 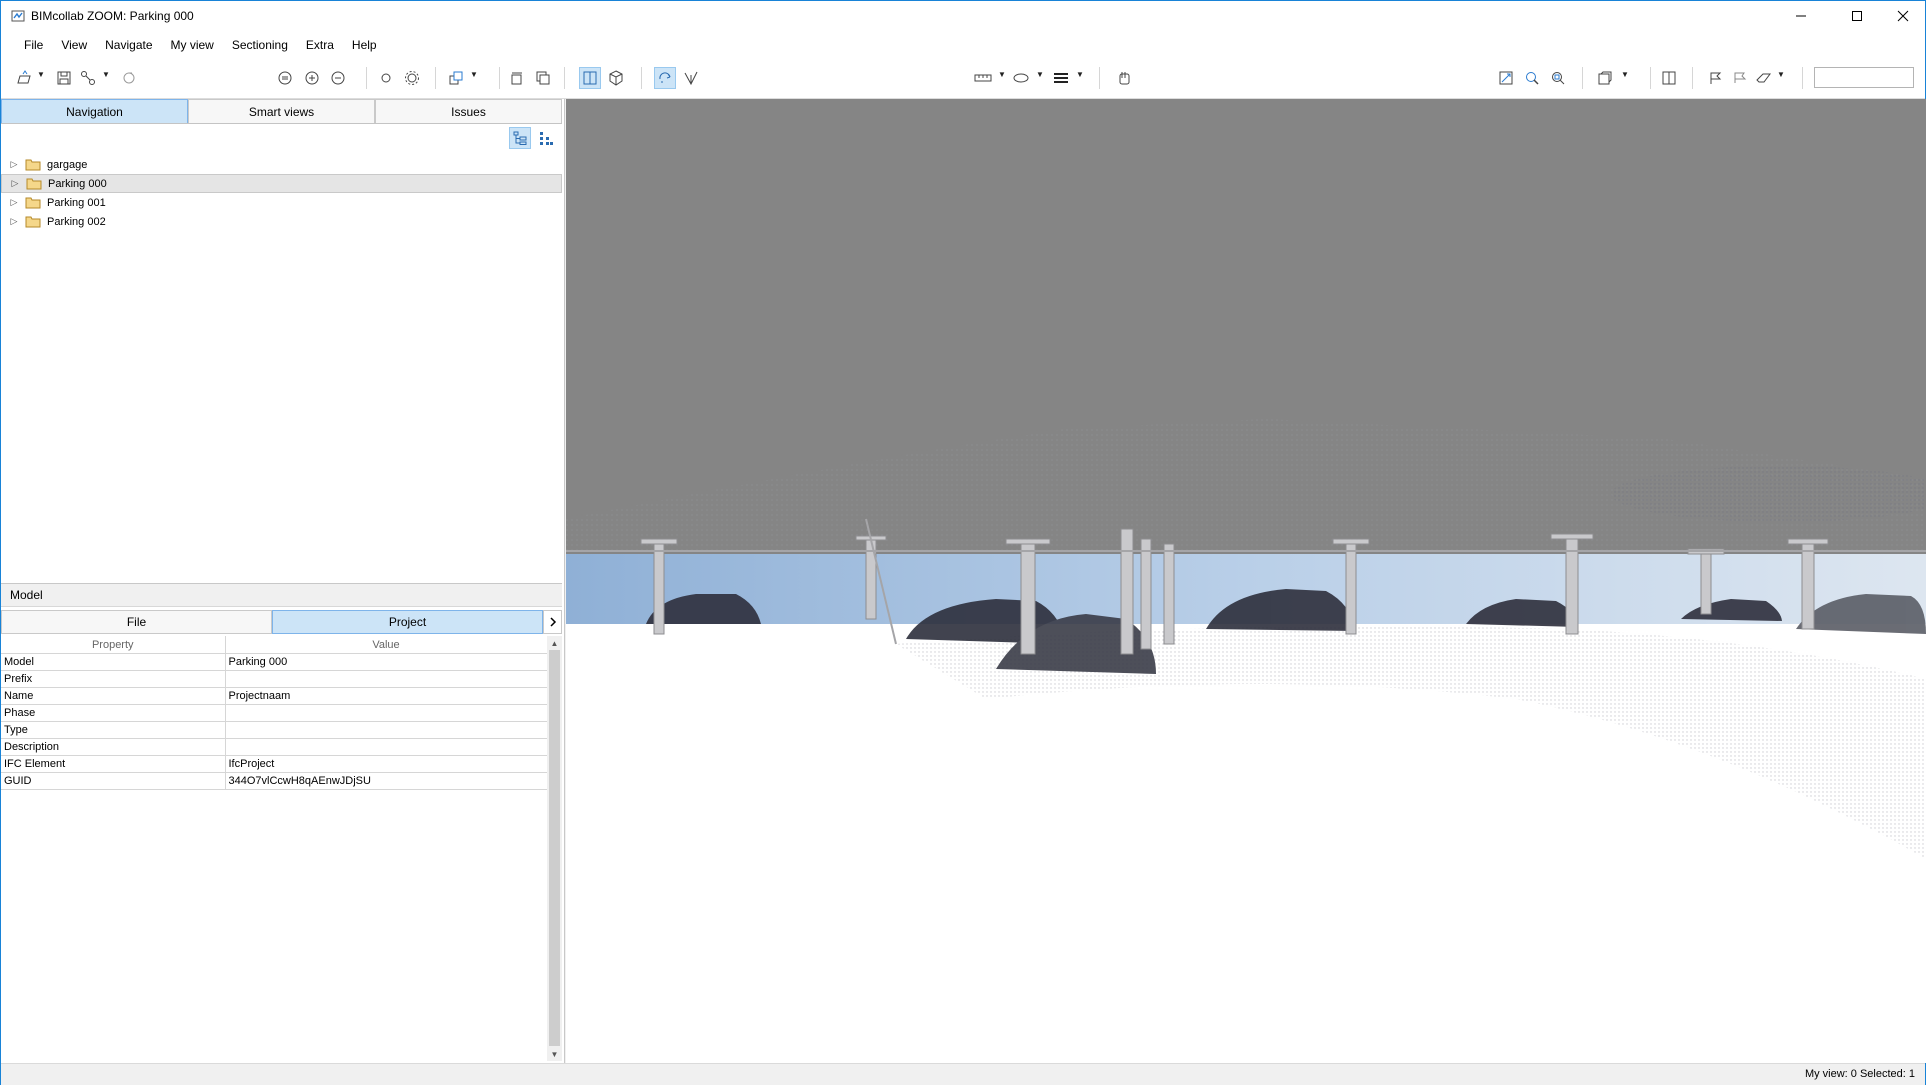 What do you see at coordinates (616, 78) in the screenshot?
I see `cube-view-button` at bounding box center [616, 78].